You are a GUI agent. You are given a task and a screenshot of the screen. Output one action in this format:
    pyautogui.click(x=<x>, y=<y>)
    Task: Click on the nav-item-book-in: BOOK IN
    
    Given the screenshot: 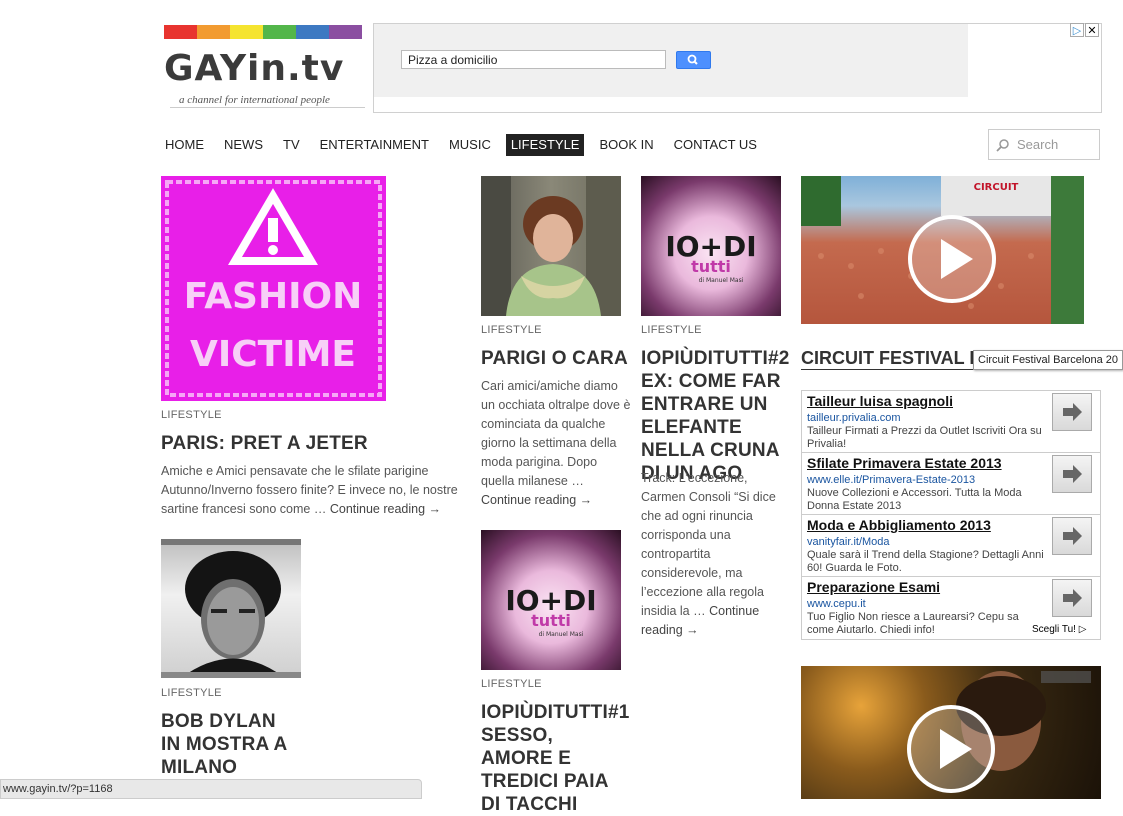 What is the action you would take?
    pyautogui.click(x=626, y=145)
    